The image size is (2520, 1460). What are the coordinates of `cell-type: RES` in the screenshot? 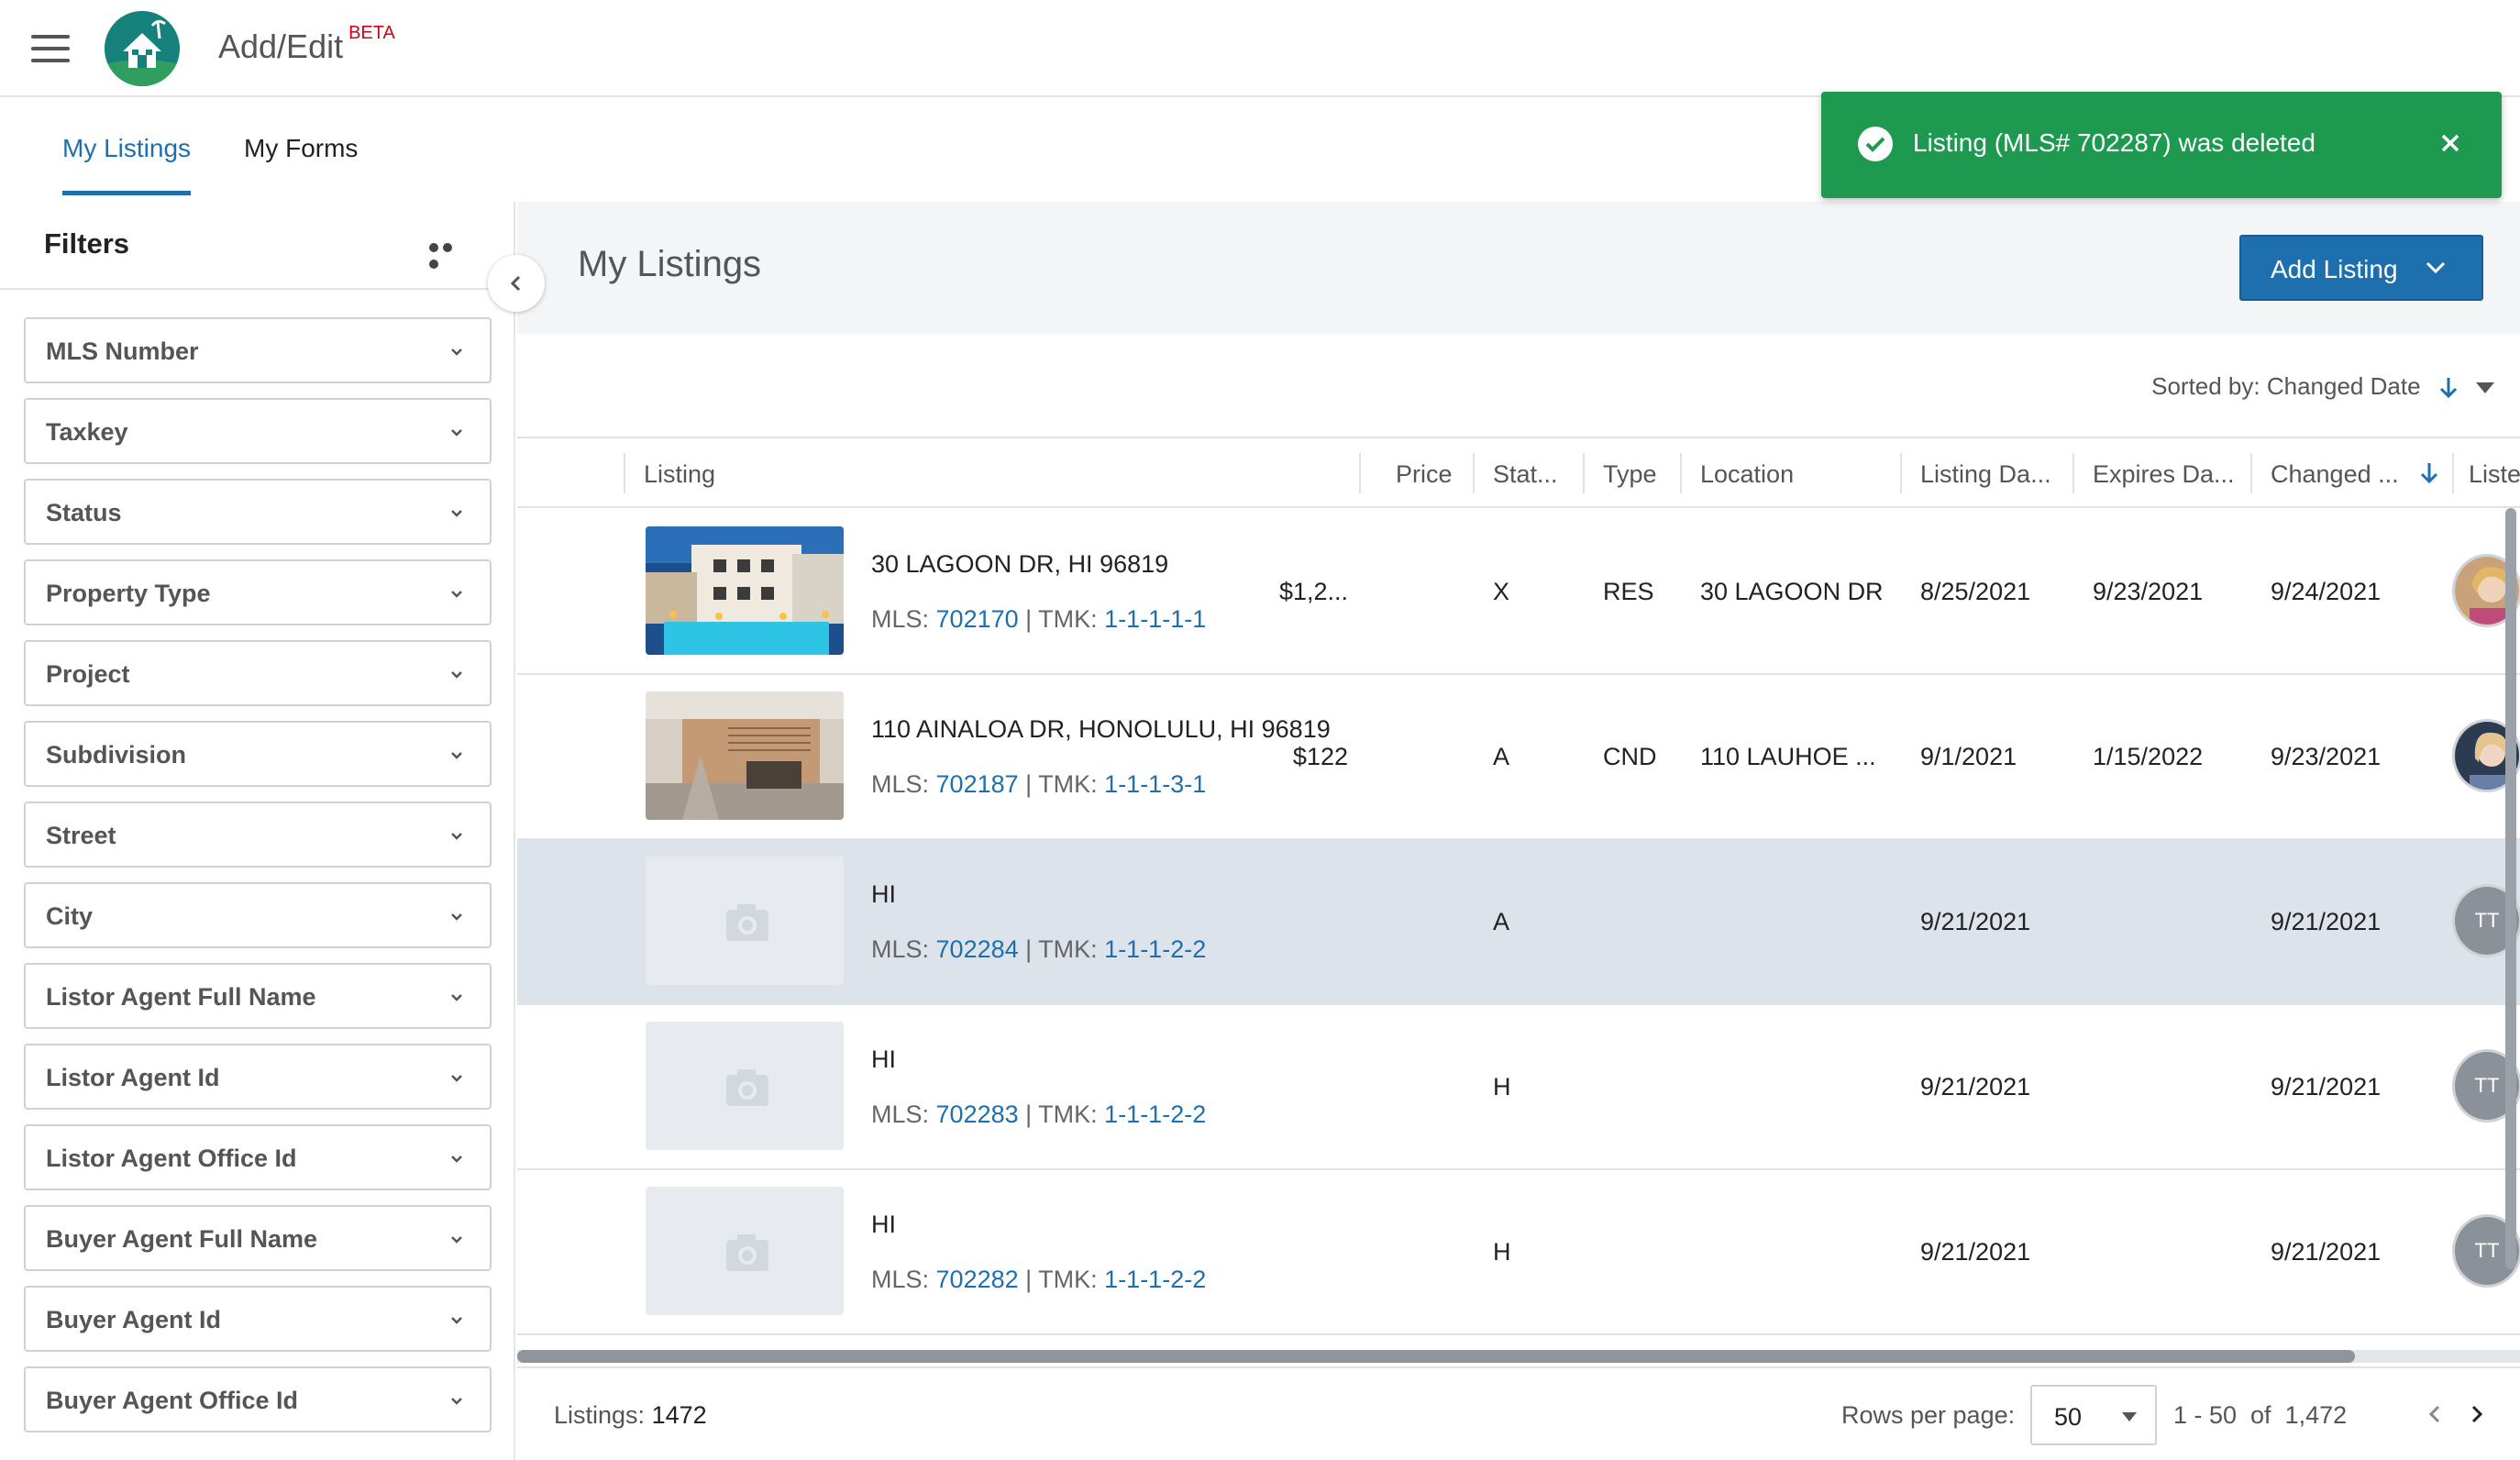 It's located at (1628, 591).